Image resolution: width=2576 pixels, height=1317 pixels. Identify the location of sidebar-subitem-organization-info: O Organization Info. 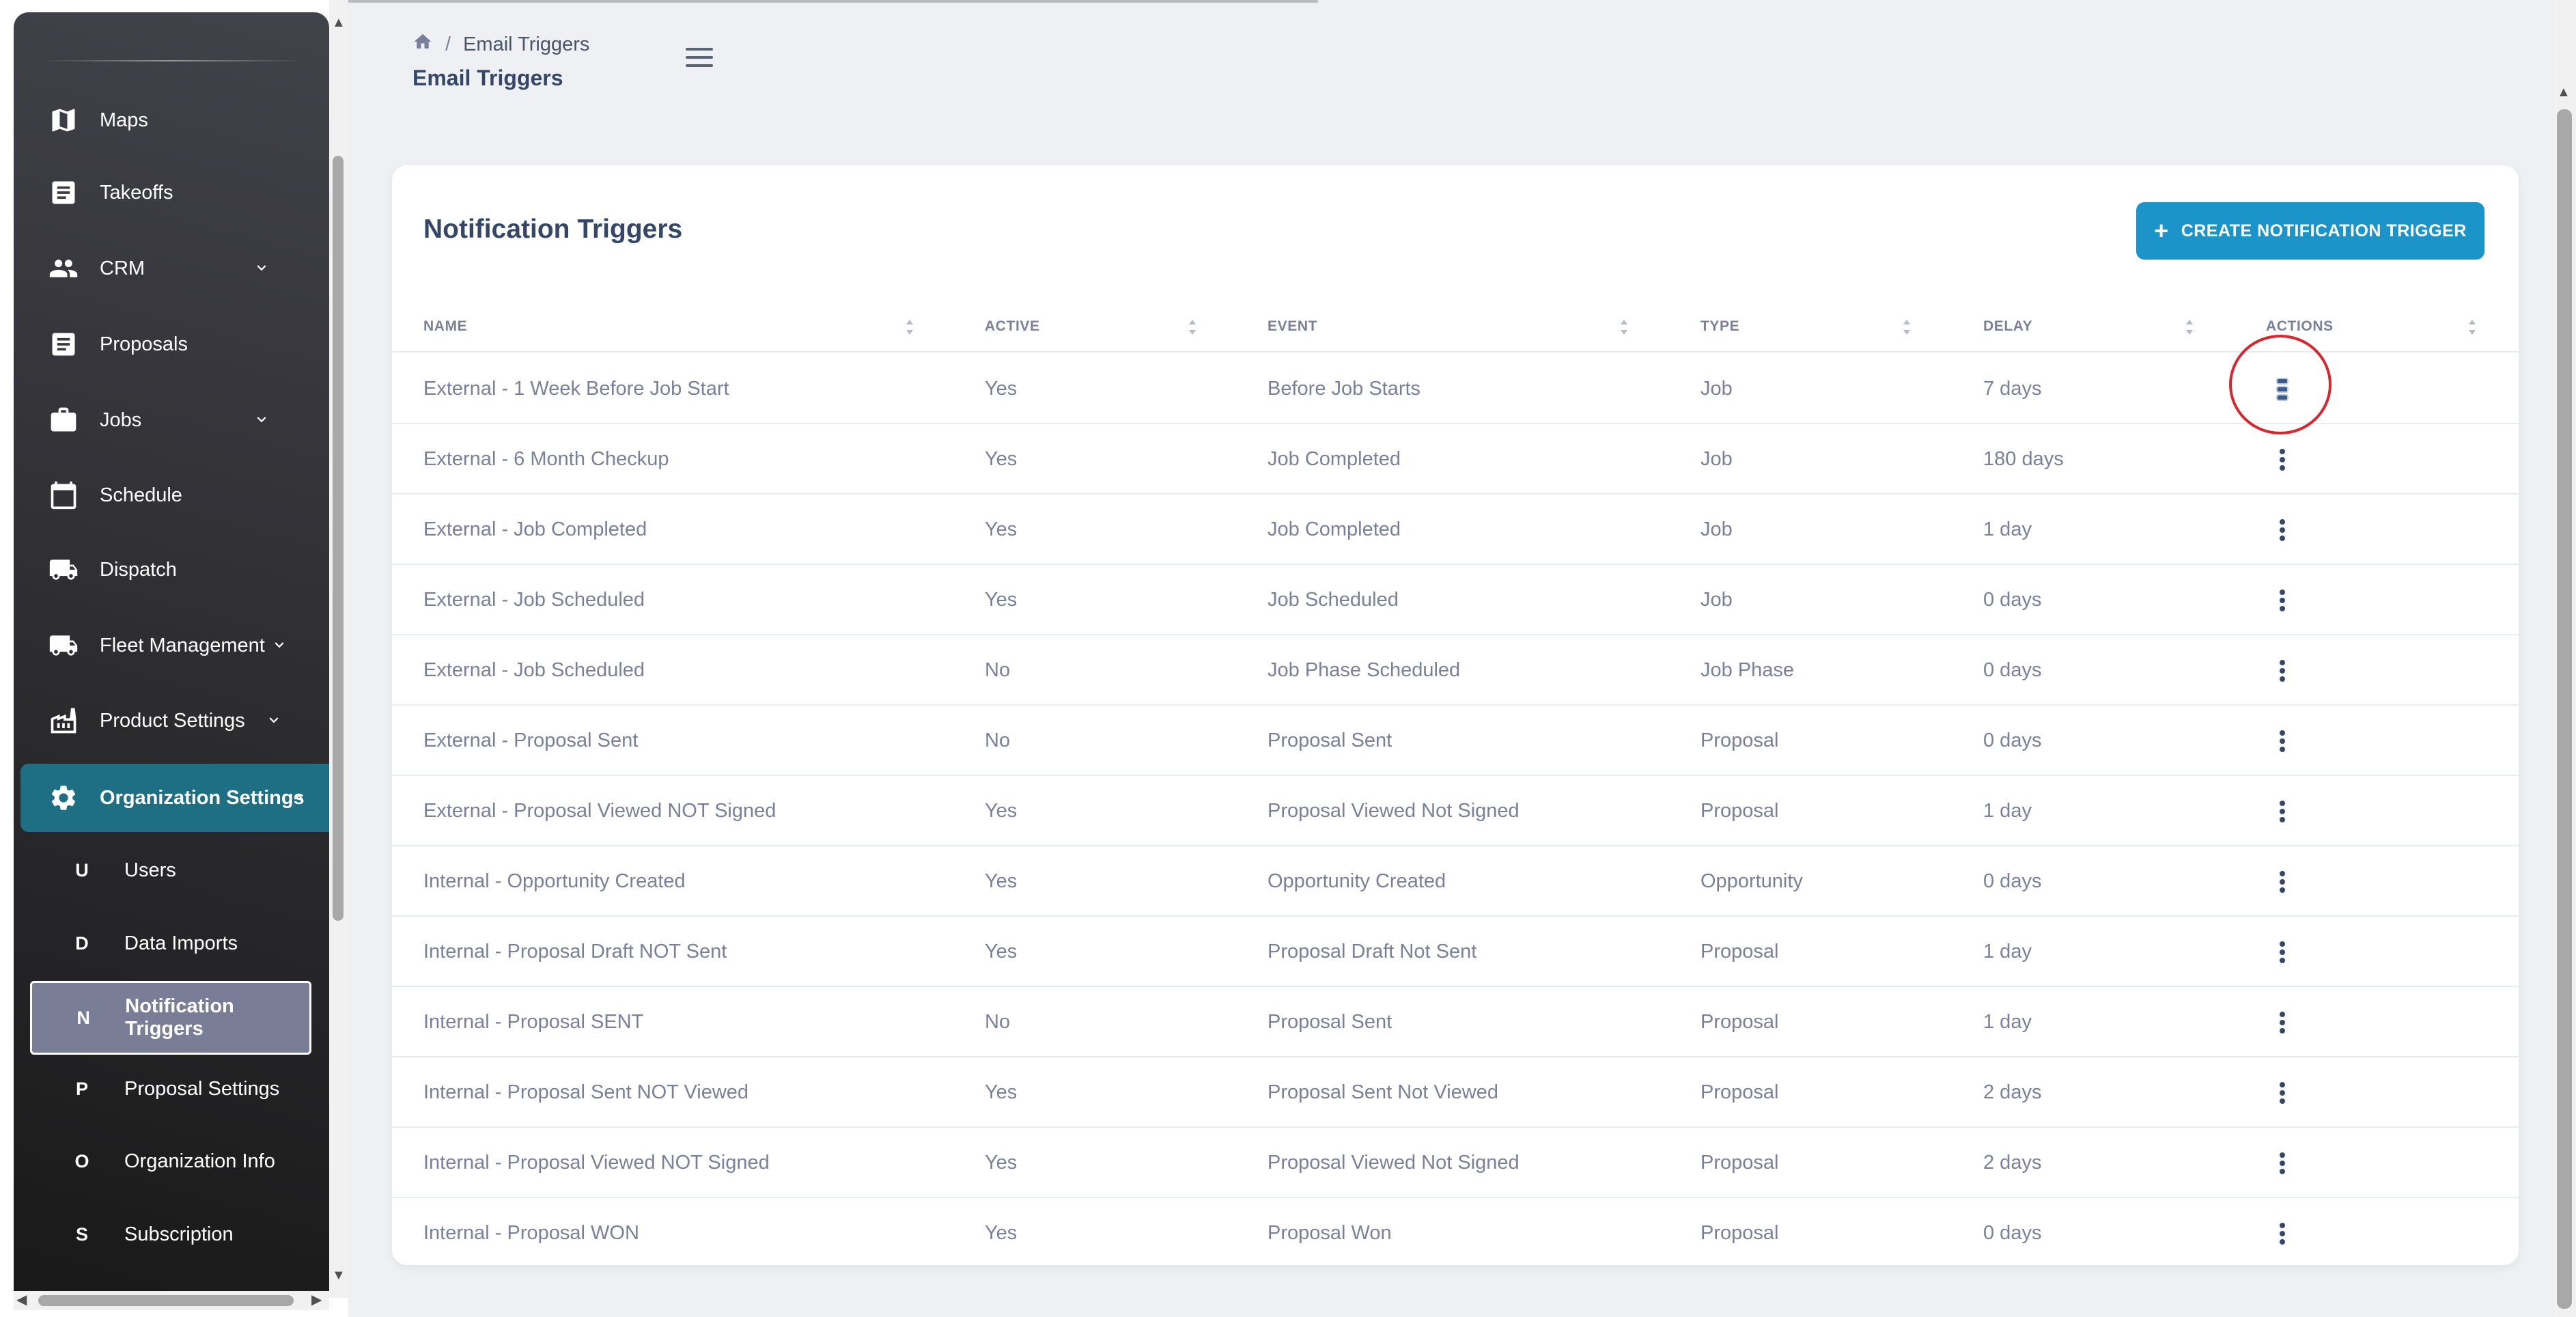
(168, 1161).